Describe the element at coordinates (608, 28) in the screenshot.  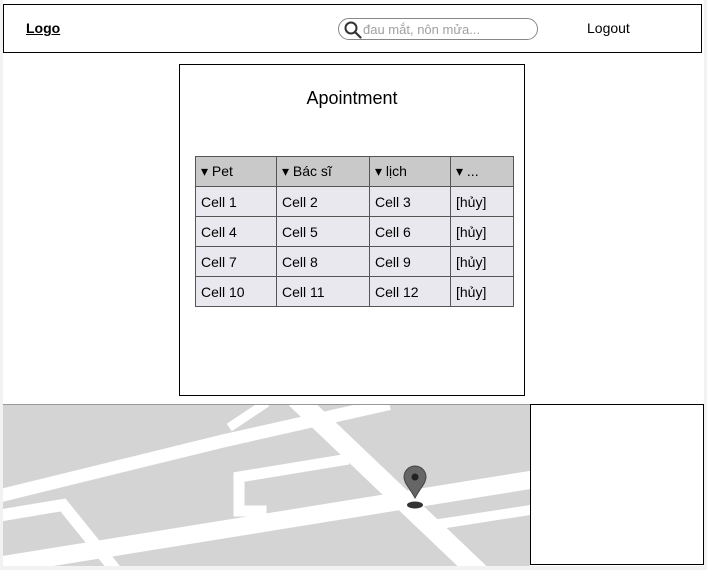
I see `logout-link: Logout` at that location.